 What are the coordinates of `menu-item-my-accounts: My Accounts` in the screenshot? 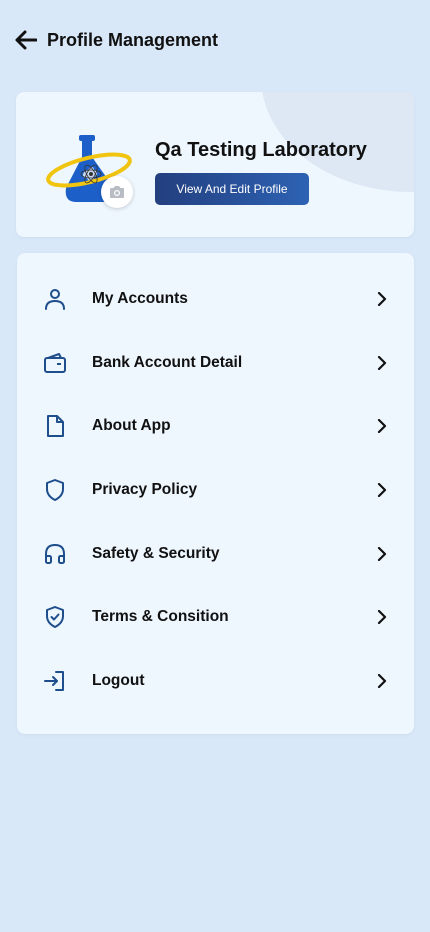 It's located at (215, 299).